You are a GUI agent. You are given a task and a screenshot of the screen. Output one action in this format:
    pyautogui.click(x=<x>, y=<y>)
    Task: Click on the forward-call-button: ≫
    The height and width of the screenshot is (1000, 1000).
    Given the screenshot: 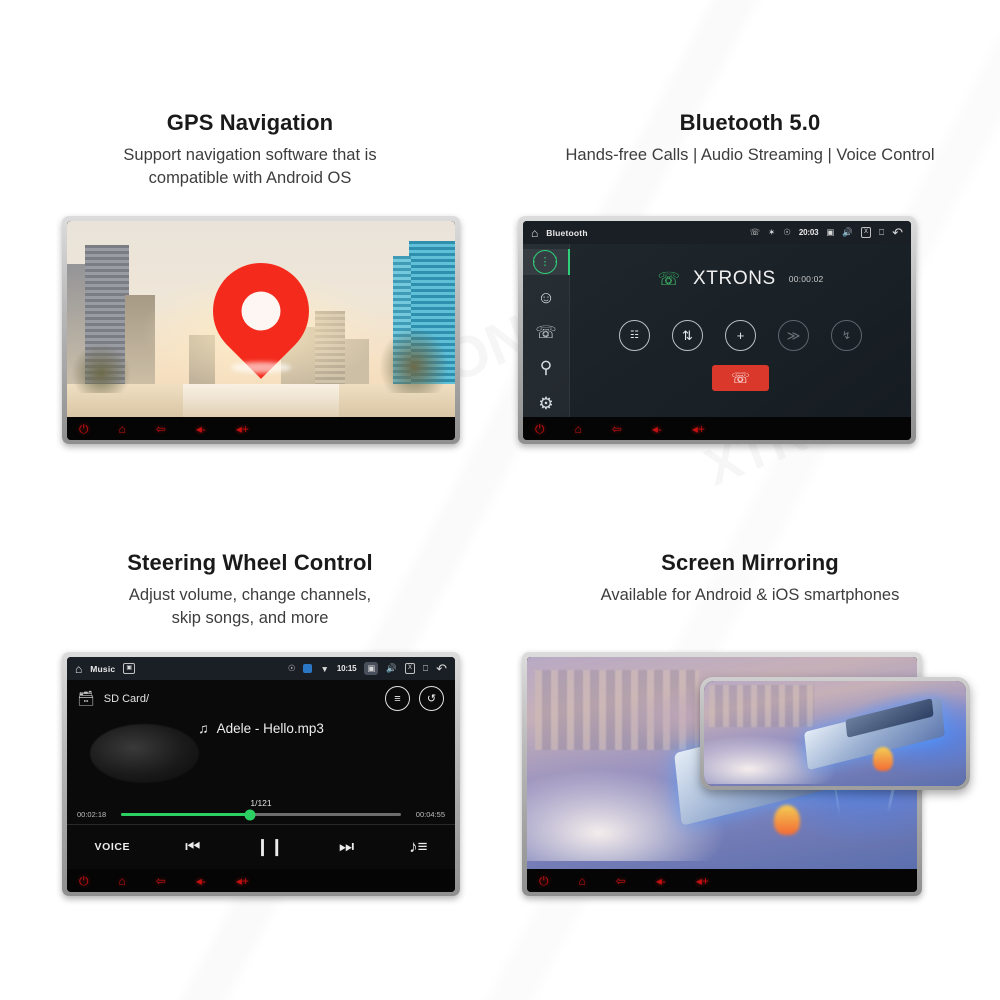 What is the action you would take?
    pyautogui.click(x=793, y=335)
    